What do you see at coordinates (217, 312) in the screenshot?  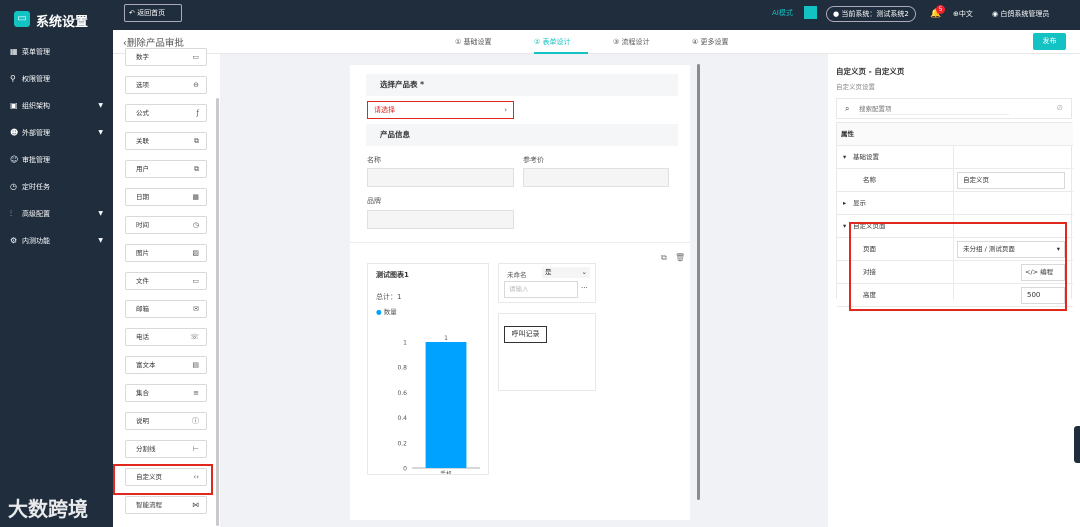 I see `palette-scrollbar` at bounding box center [217, 312].